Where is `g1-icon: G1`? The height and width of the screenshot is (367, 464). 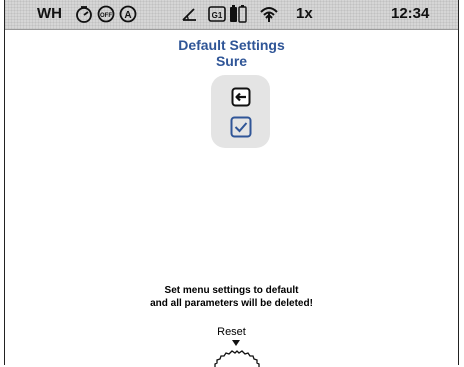
g1-icon: G1 is located at coordinates (217, 14).